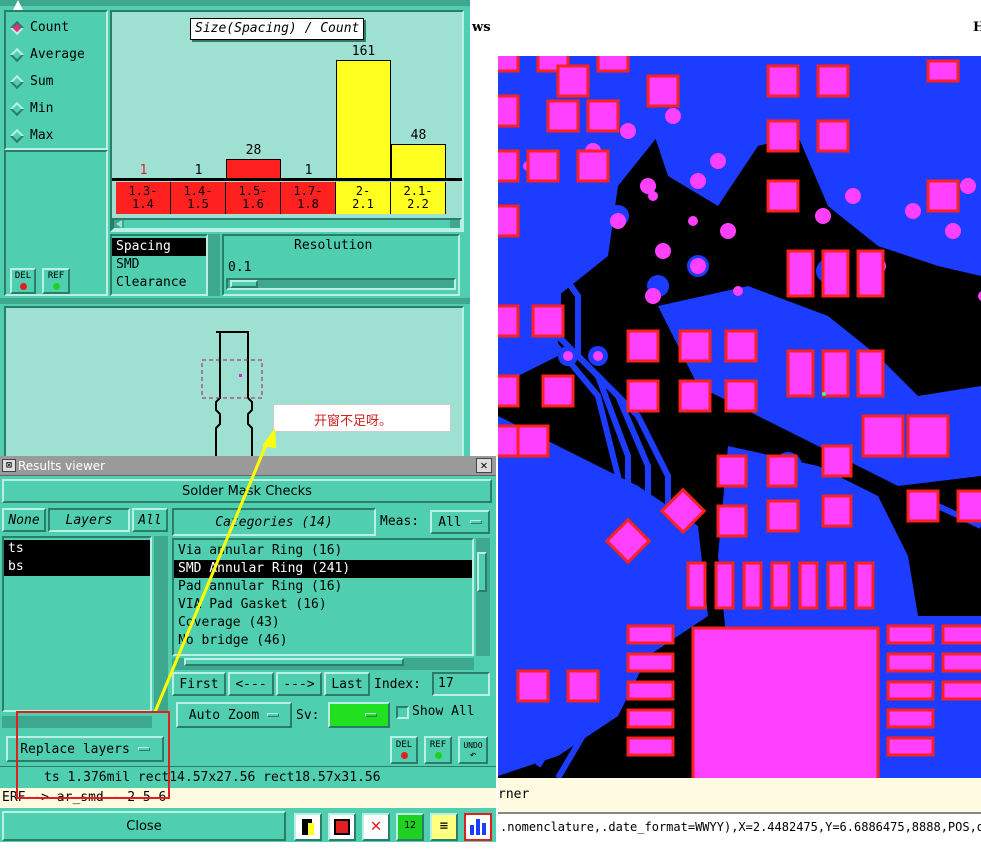 This screenshot has height=850, width=981. Describe the element at coordinates (253, 150) in the screenshot. I see `histogram-value-label: 28` at that location.